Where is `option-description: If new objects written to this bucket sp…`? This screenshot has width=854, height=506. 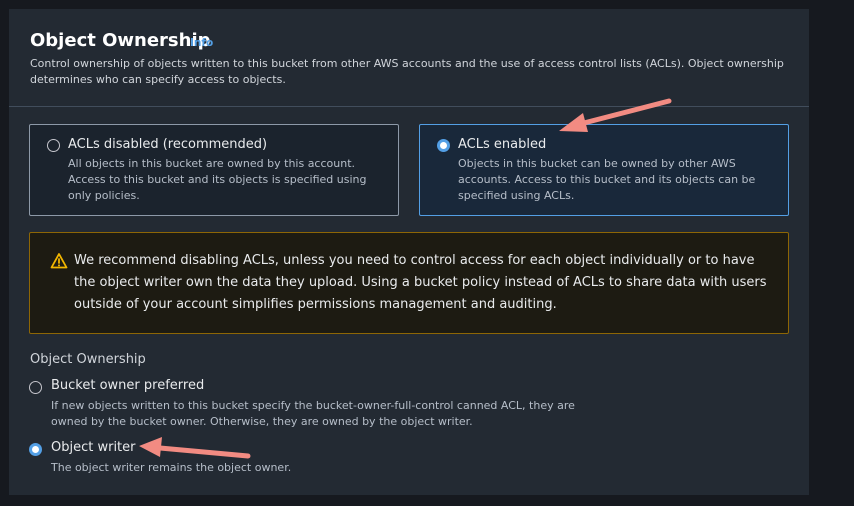
option-description: If new objects written to this bucket sp… is located at coordinates (313, 413).